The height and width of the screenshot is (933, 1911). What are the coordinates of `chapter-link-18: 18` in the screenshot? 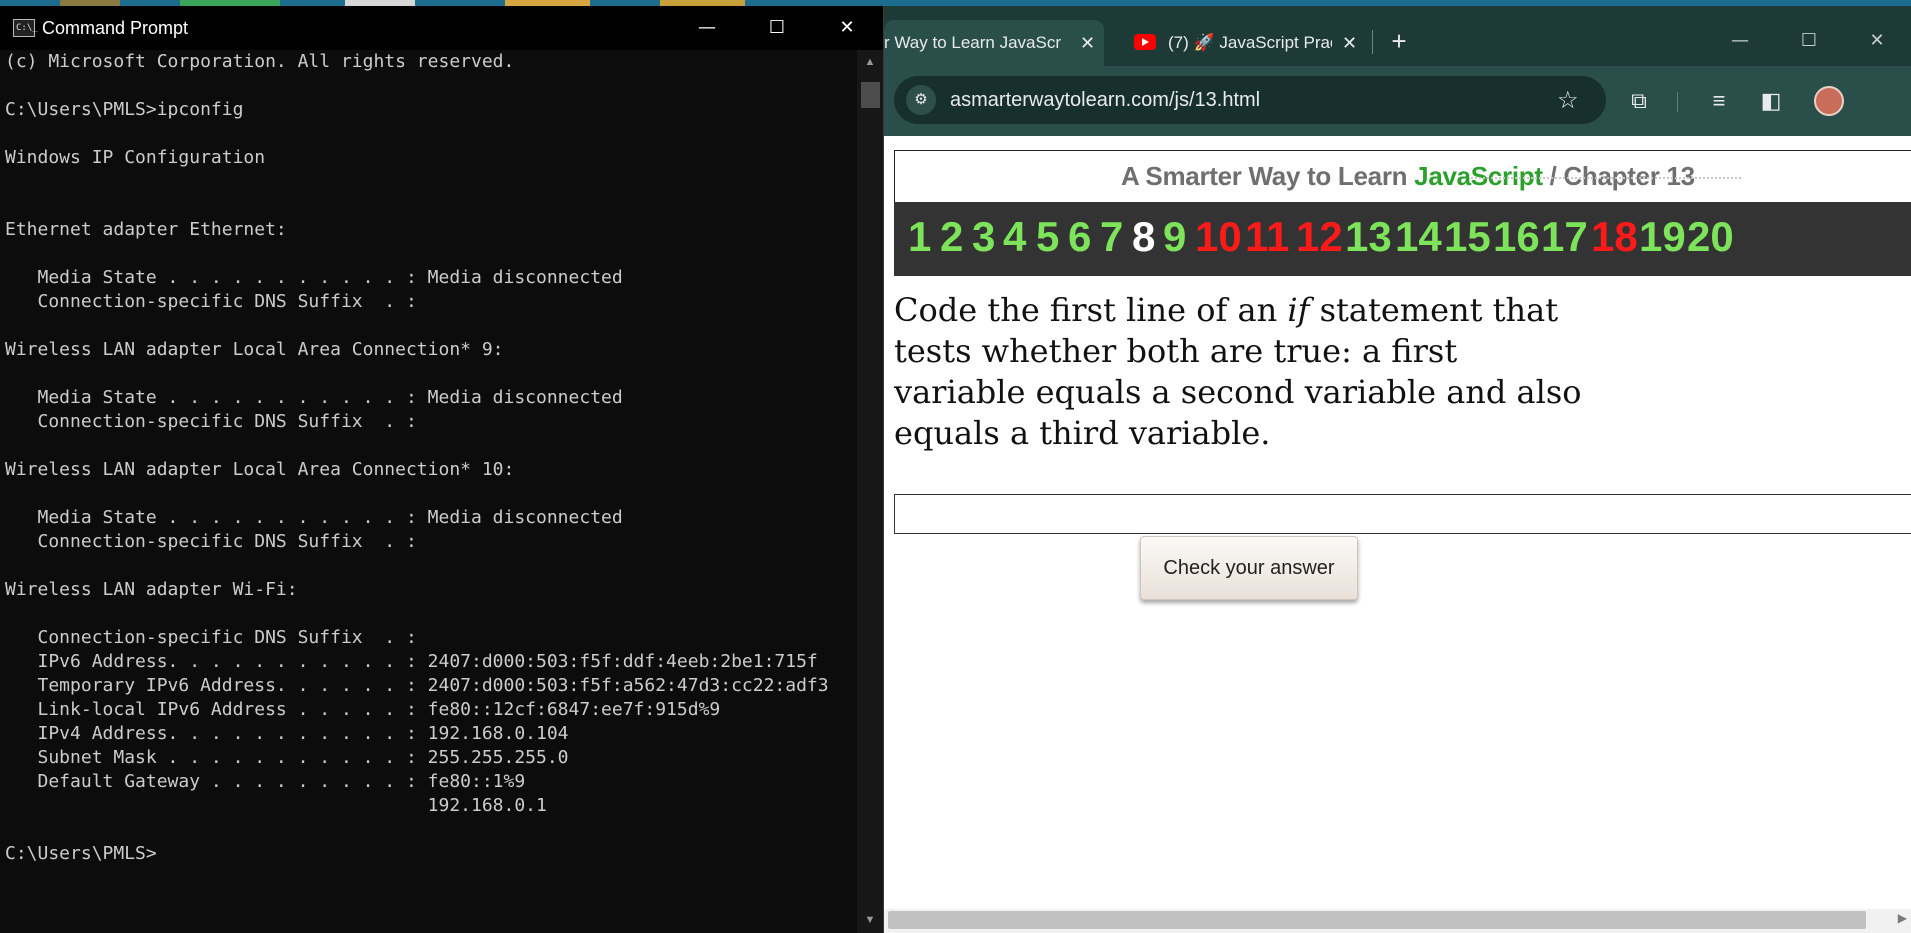 It's located at (1614, 237).